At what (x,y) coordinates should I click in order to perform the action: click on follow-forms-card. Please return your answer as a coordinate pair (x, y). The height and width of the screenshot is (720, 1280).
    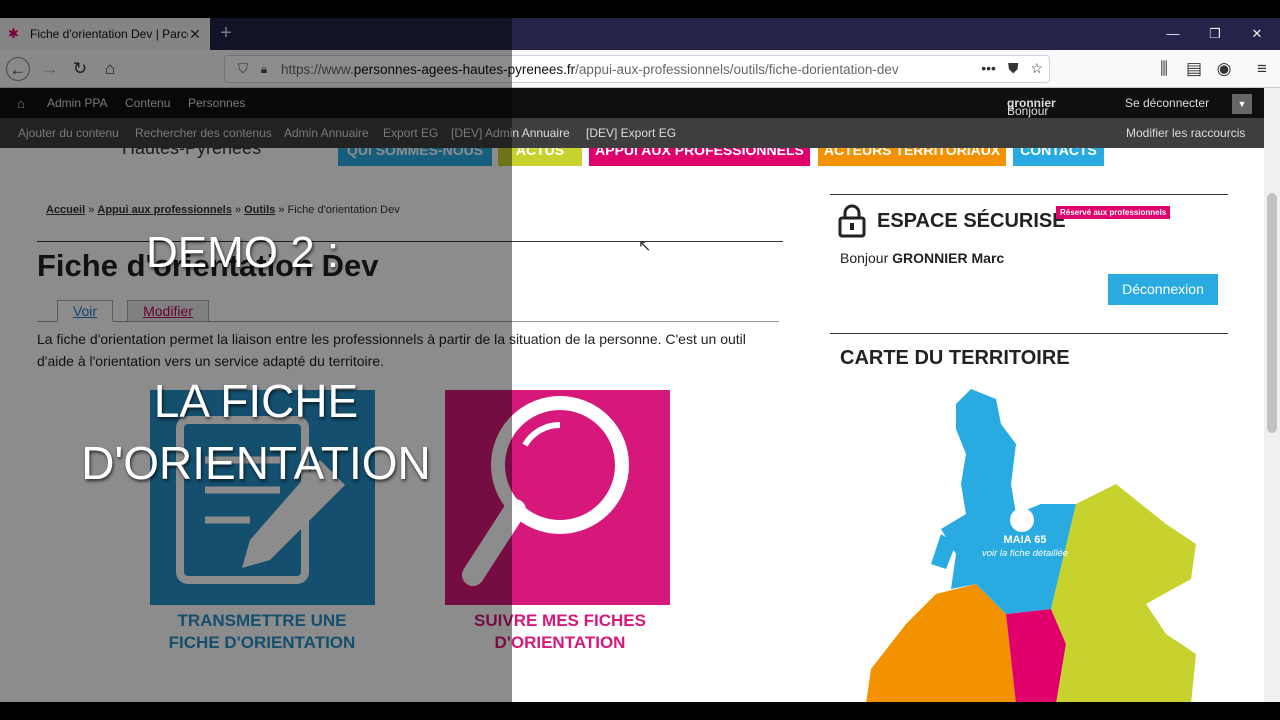
    Looking at the image, I should click on (557, 497).